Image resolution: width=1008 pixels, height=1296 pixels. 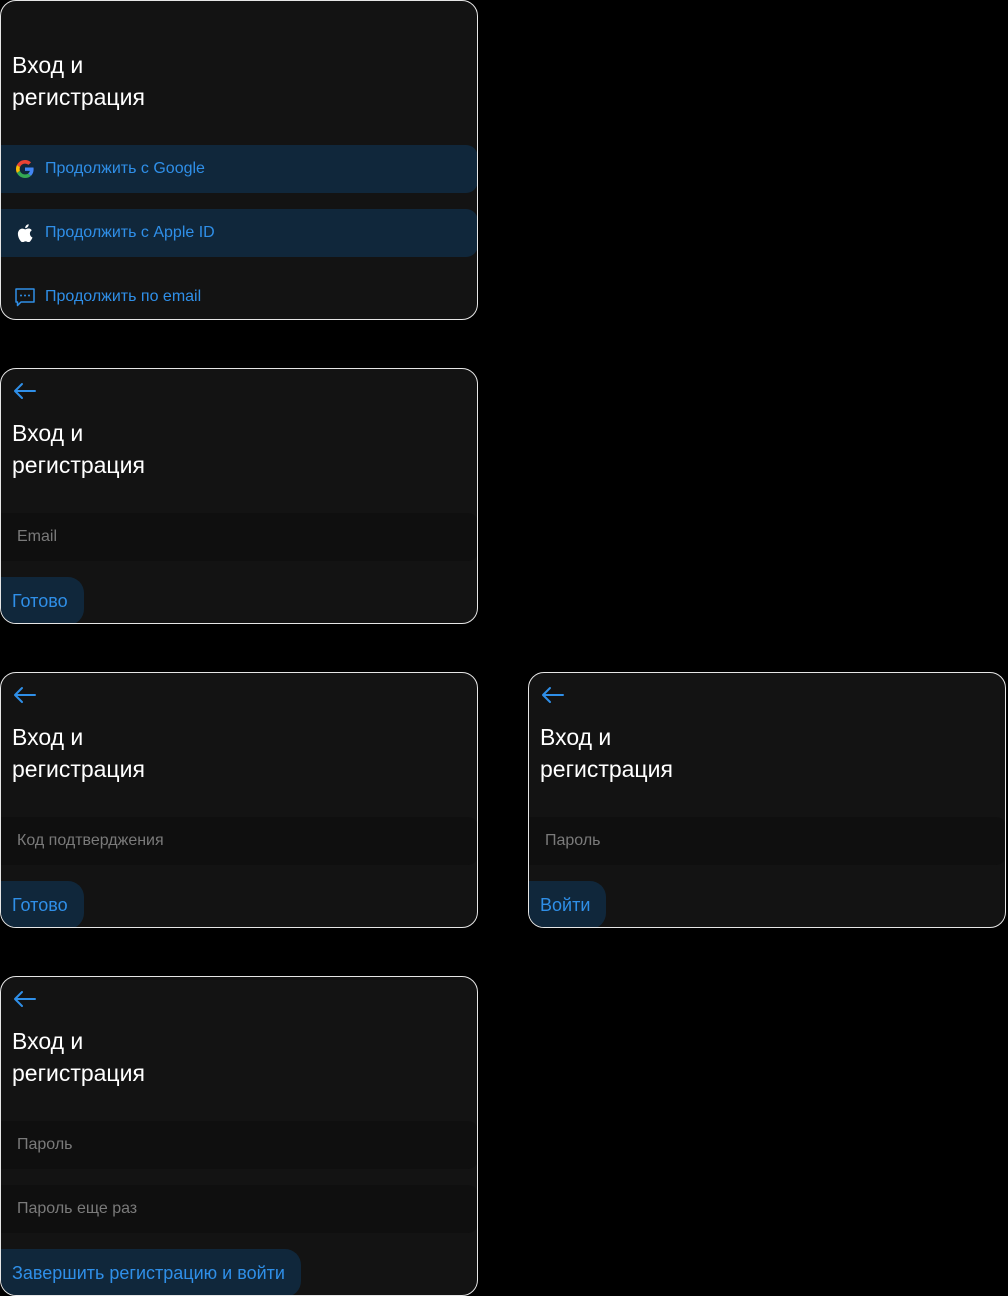 I want to click on password-repeat-field, so click(x=239, y=1209).